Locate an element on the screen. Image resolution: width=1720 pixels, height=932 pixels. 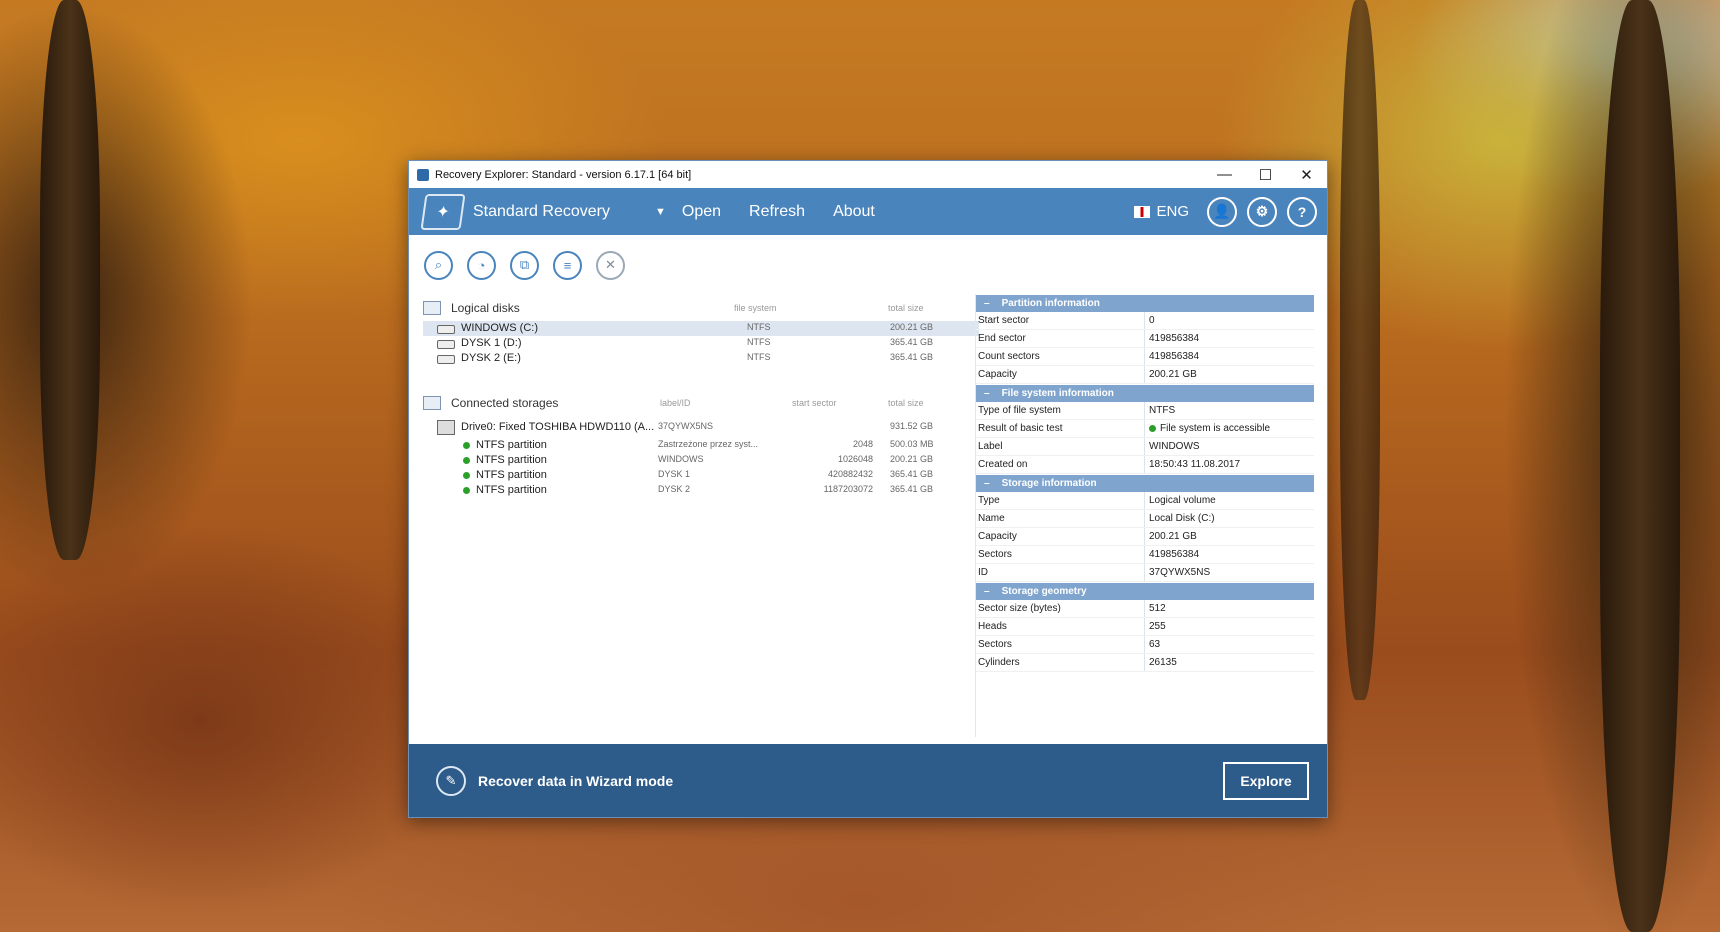
property-row: Type Logical volume is located at coordinates (1145, 501).